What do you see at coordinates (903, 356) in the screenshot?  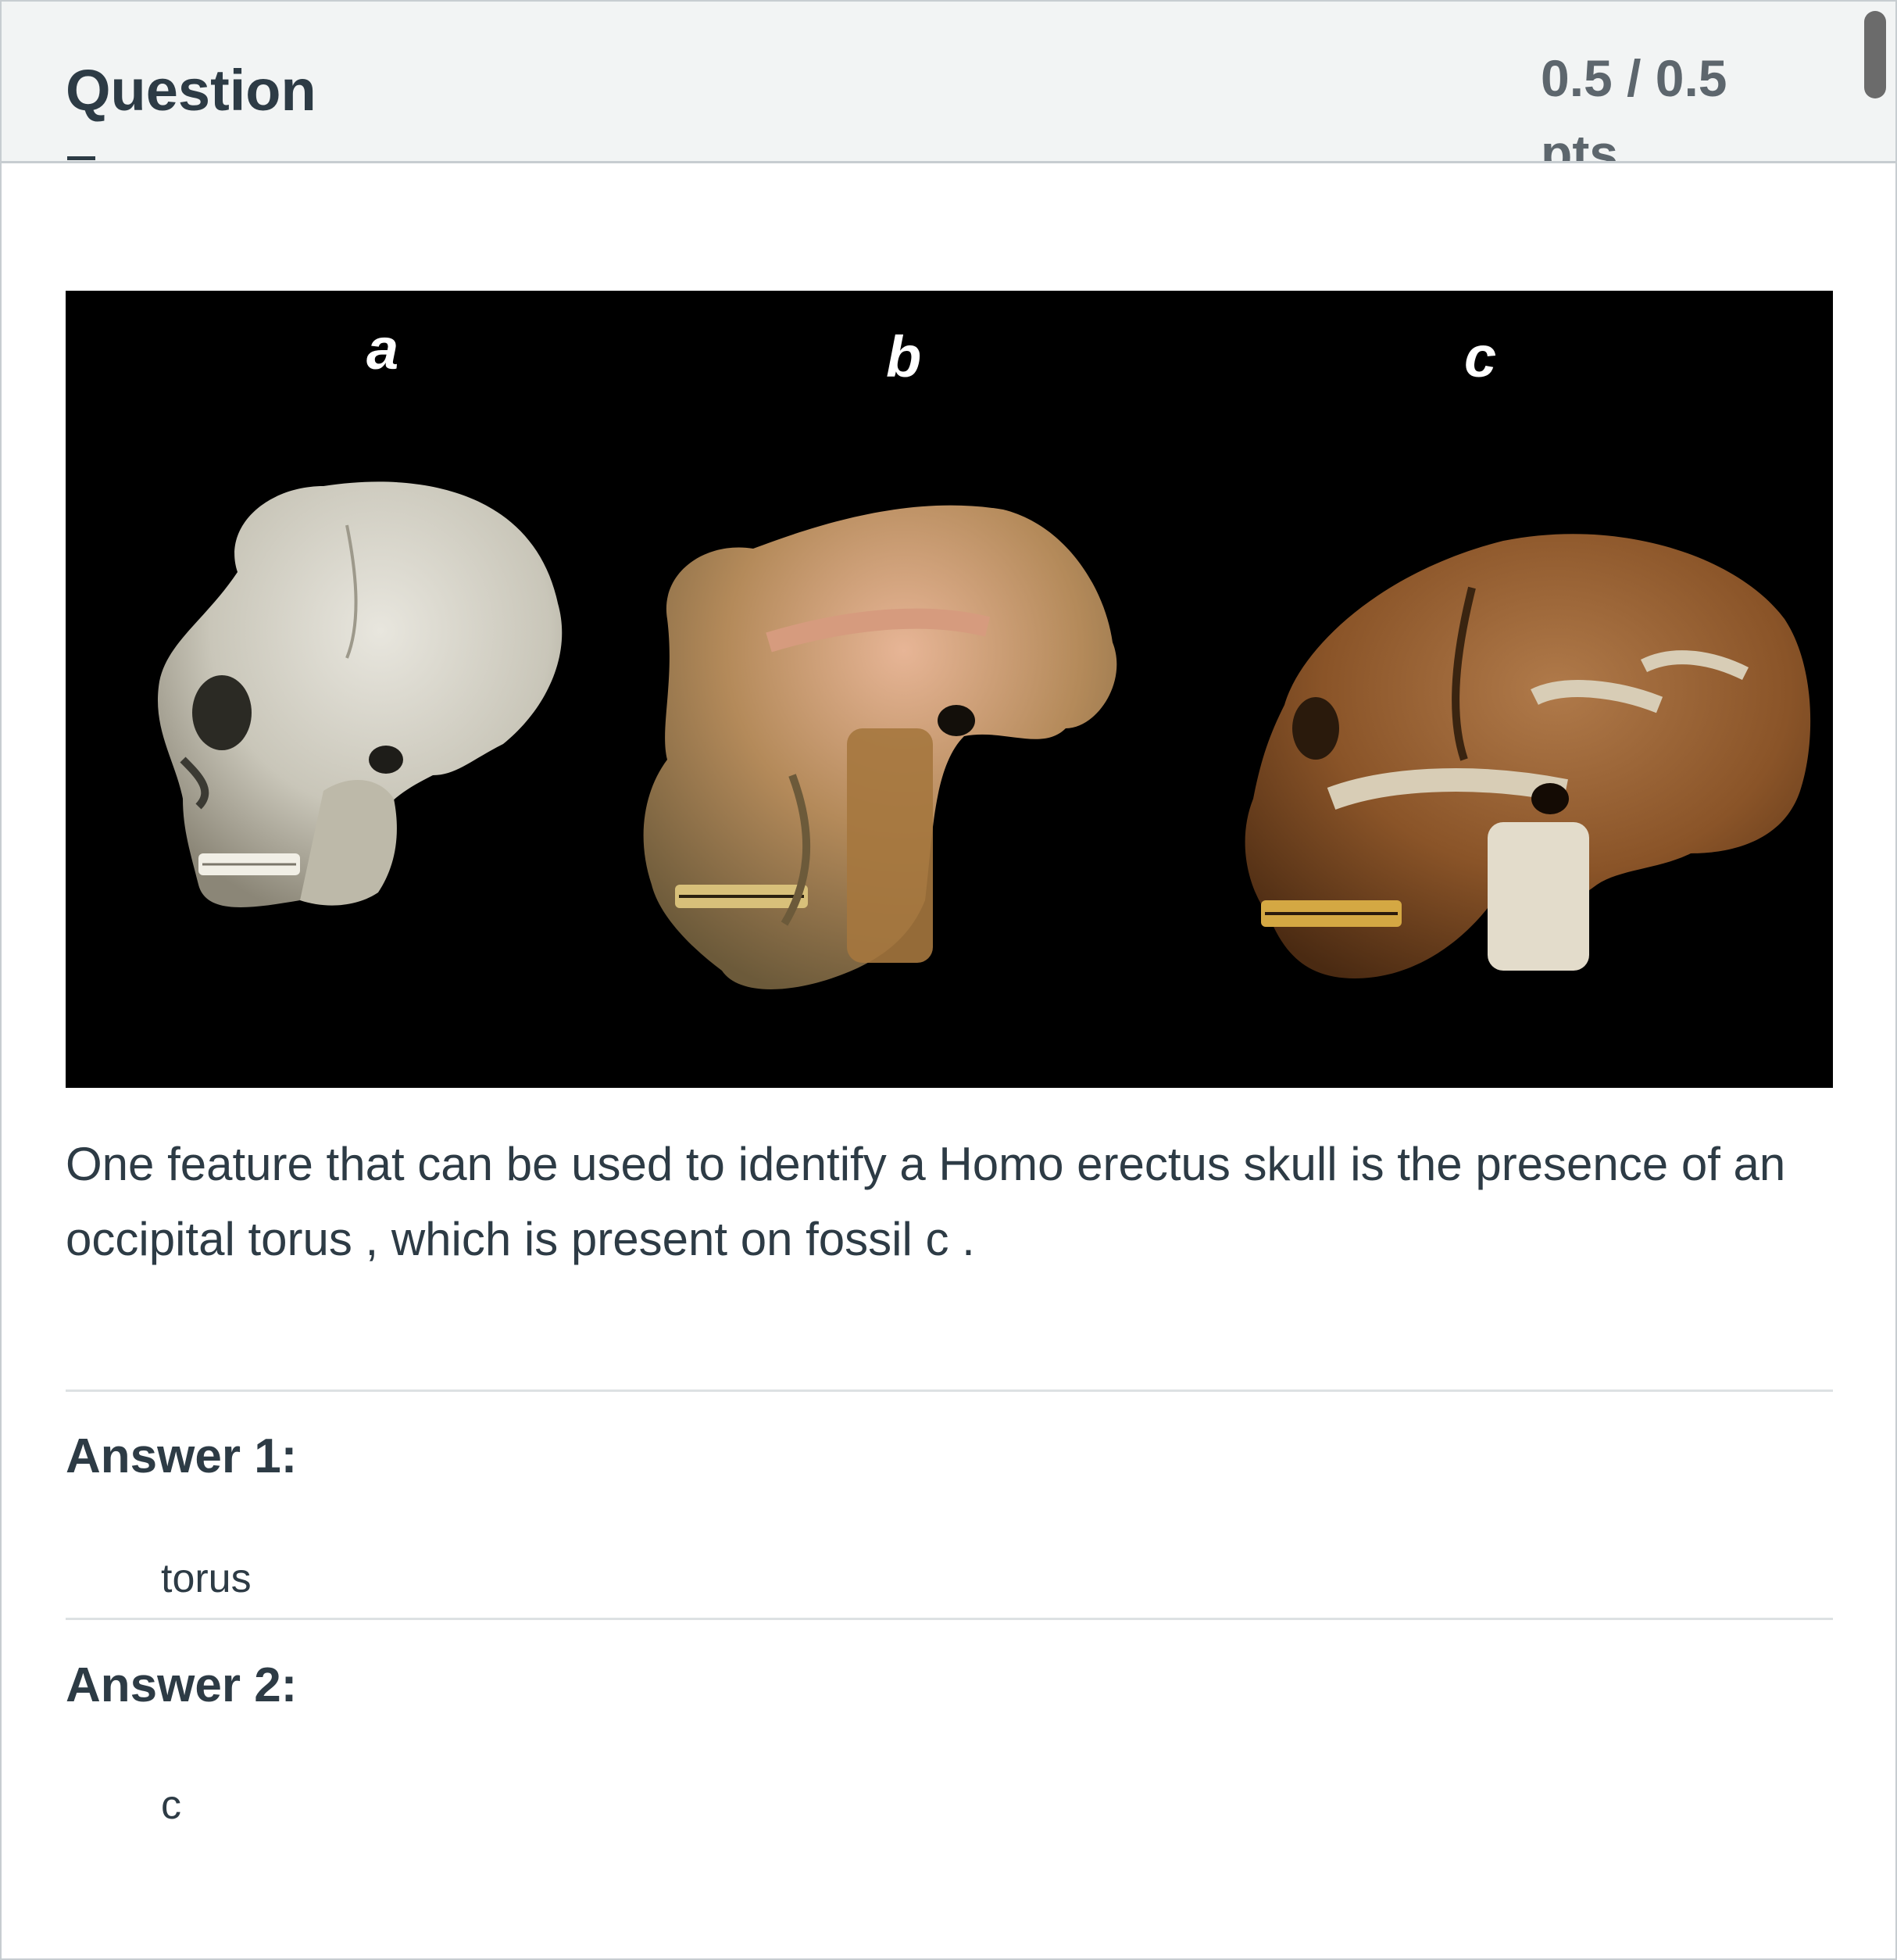 I see `figure-label-b: b` at bounding box center [903, 356].